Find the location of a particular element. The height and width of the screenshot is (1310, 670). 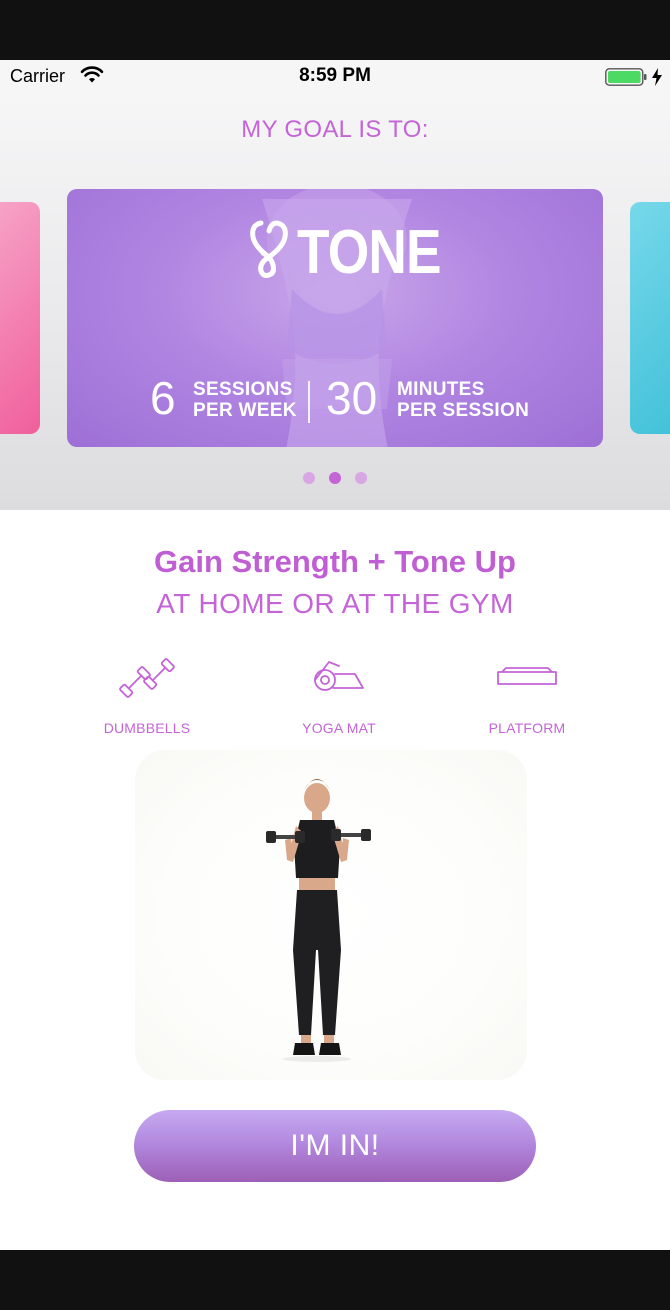

charging-bolt-icon is located at coordinates (657, 77).